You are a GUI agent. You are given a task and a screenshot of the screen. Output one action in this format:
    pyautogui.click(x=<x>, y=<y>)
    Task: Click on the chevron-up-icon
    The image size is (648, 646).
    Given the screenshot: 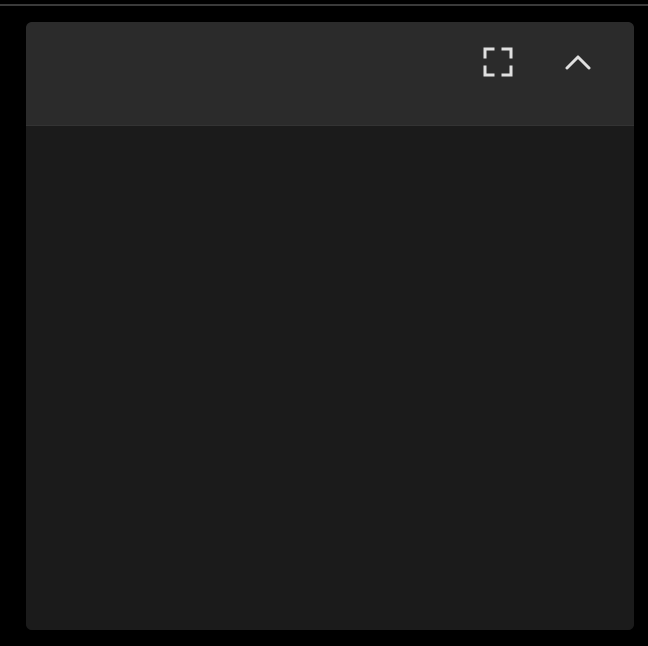 What is the action you would take?
    pyautogui.click(x=578, y=62)
    